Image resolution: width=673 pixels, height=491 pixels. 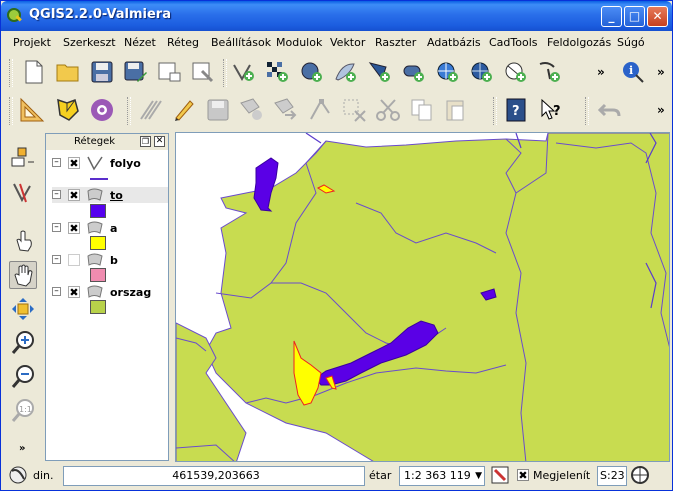 What do you see at coordinates (610, 110) in the screenshot?
I see `undo-icon` at bounding box center [610, 110].